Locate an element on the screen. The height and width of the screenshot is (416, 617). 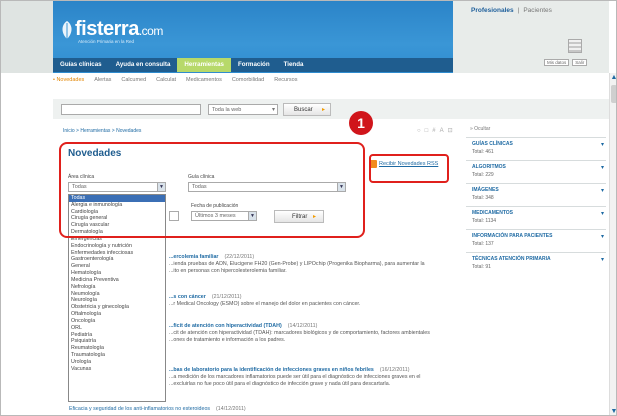
callout-number-badge: 1 is located at coordinates (361, 123).